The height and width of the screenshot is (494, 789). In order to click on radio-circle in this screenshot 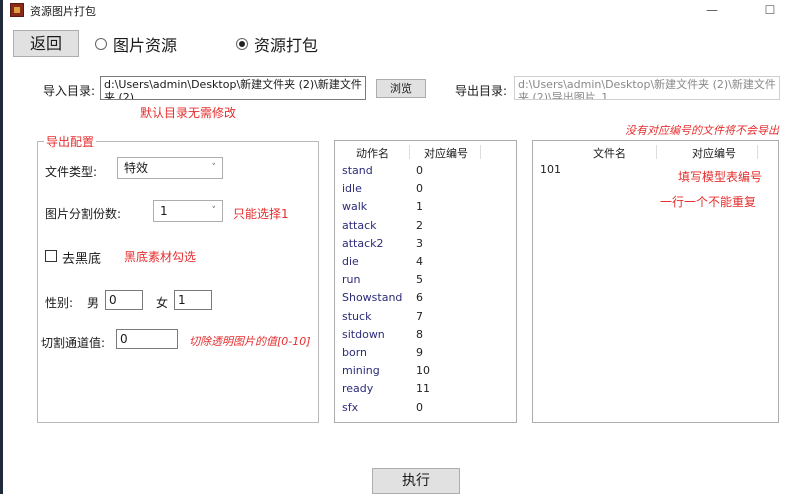, I will do `click(101, 44)`.